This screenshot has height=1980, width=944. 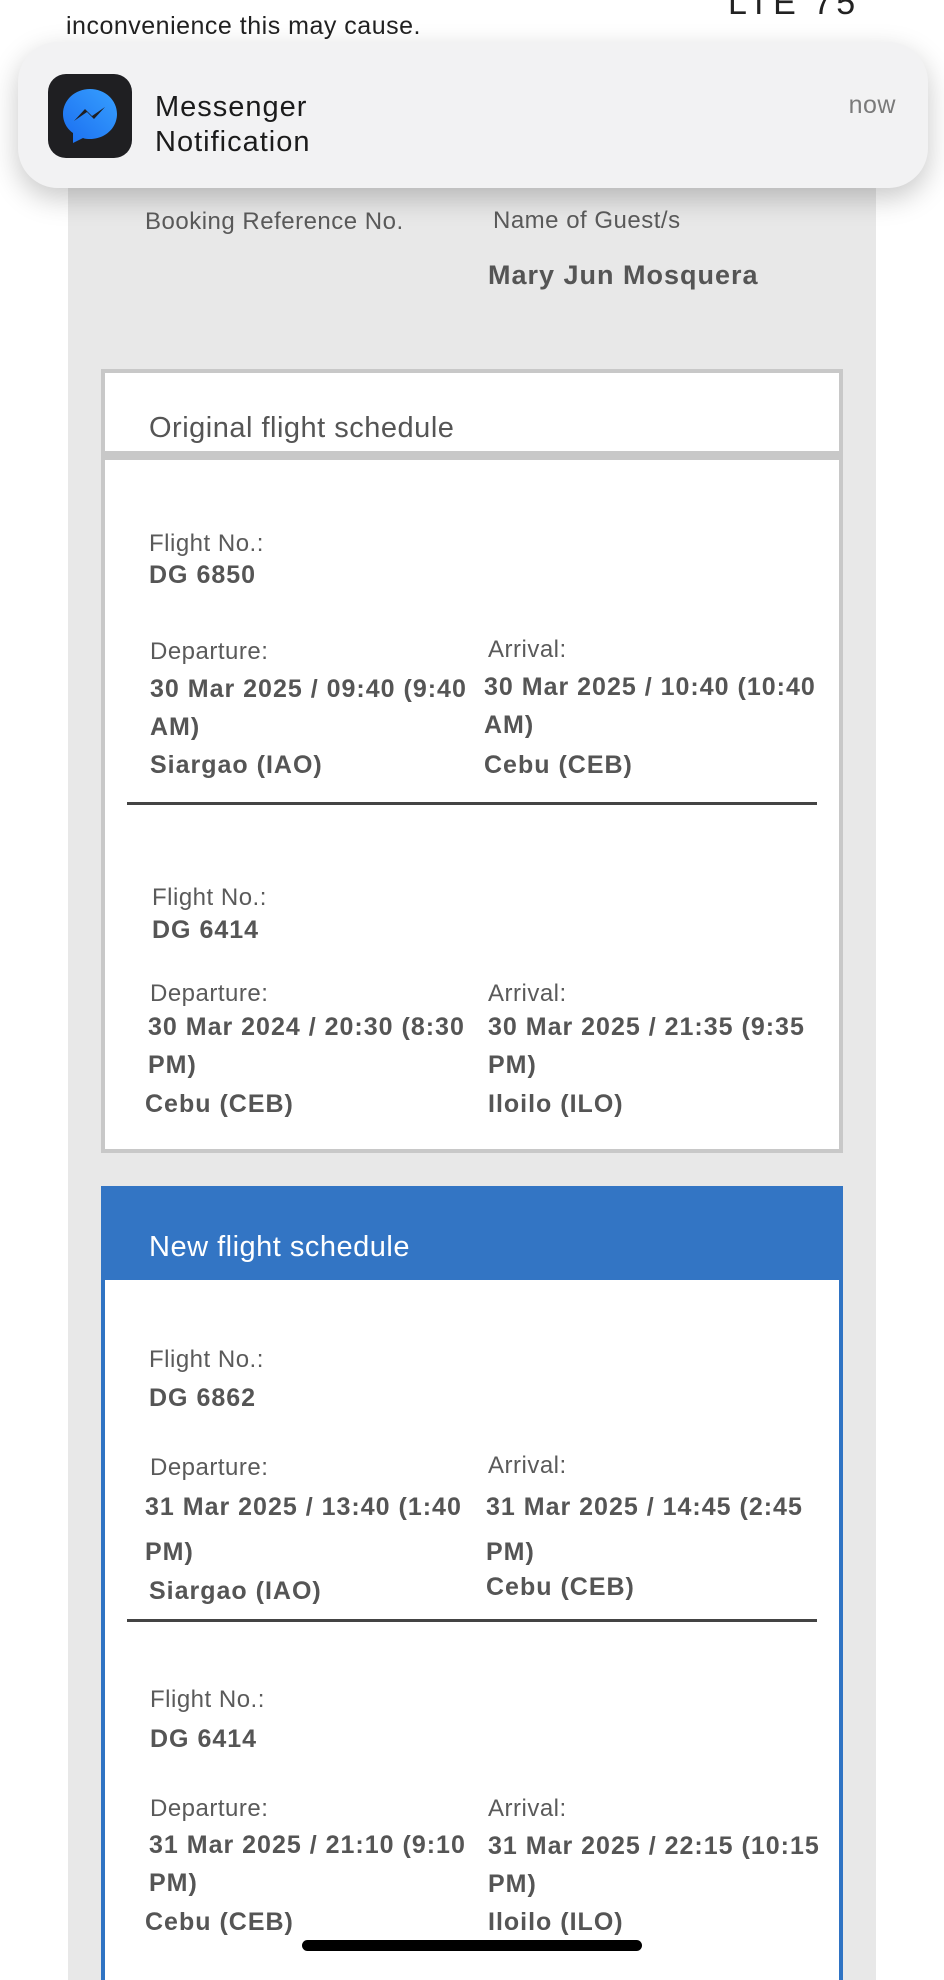 What do you see at coordinates (203, 1398) in the screenshot?
I see `flight-number-value: DG 6862` at bounding box center [203, 1398].